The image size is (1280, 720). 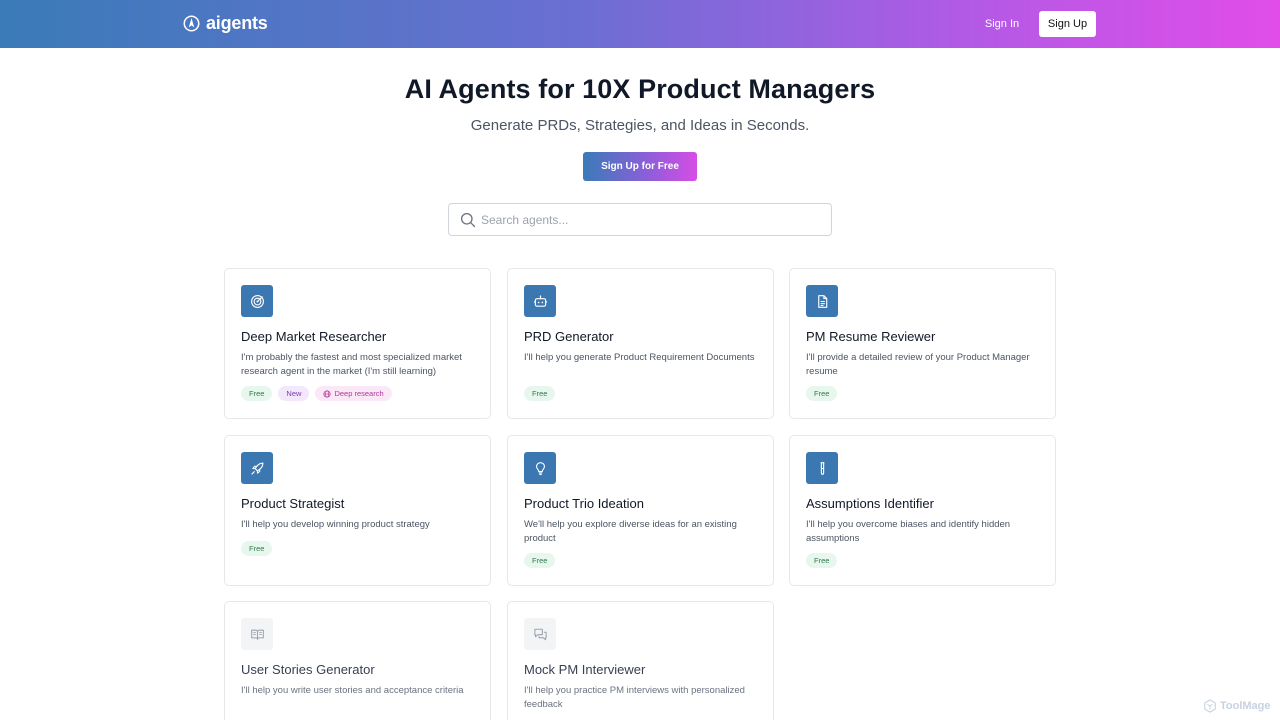 I want to click on toolmage-logo-icon, so click(x=1210, y=706).